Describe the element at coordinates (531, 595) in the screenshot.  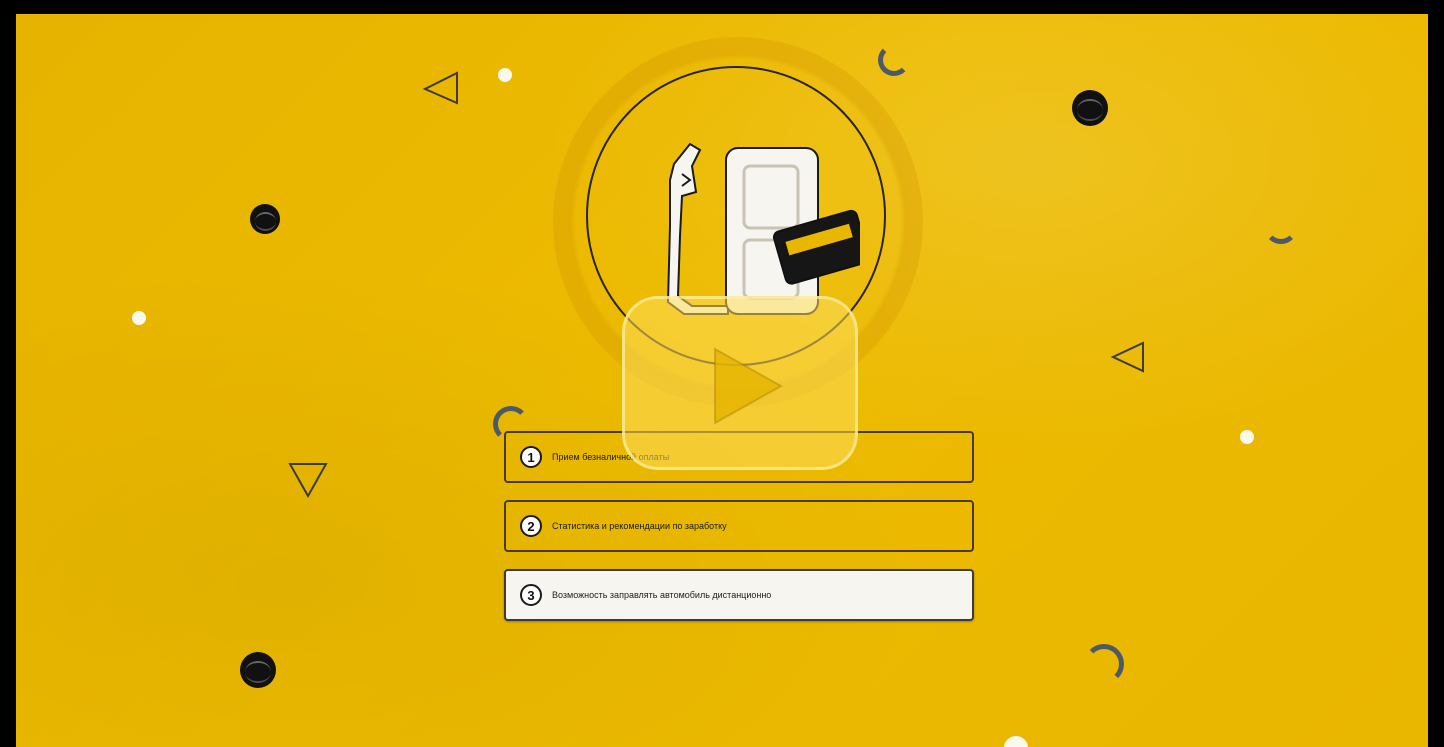
I see `feature-number: 3` at that location.